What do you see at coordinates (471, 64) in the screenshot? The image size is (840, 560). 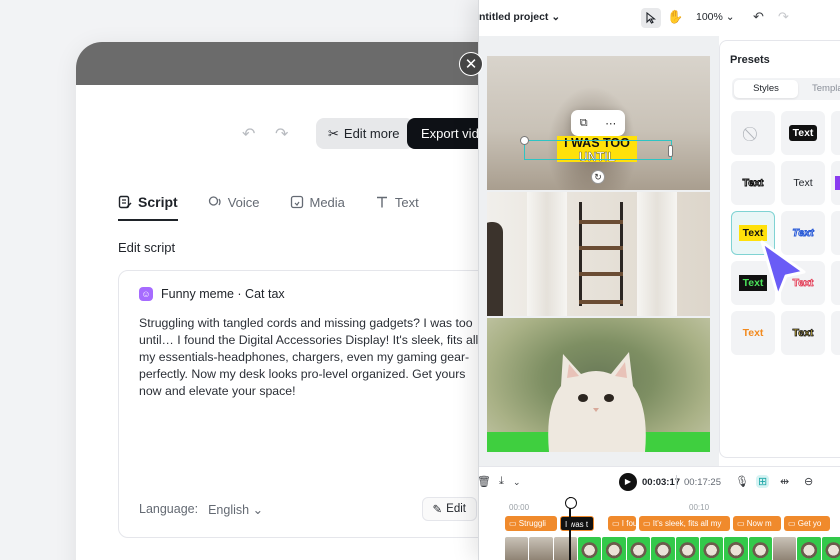 I see `close-icon: ✕` at bounding box center [471, 64].